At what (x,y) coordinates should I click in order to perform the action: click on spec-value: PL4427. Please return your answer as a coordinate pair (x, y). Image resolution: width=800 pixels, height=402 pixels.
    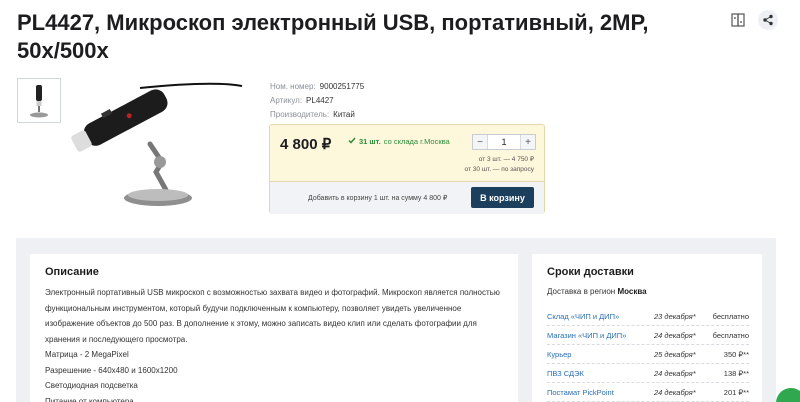
    Looking at the image, I should click on (320, 100).